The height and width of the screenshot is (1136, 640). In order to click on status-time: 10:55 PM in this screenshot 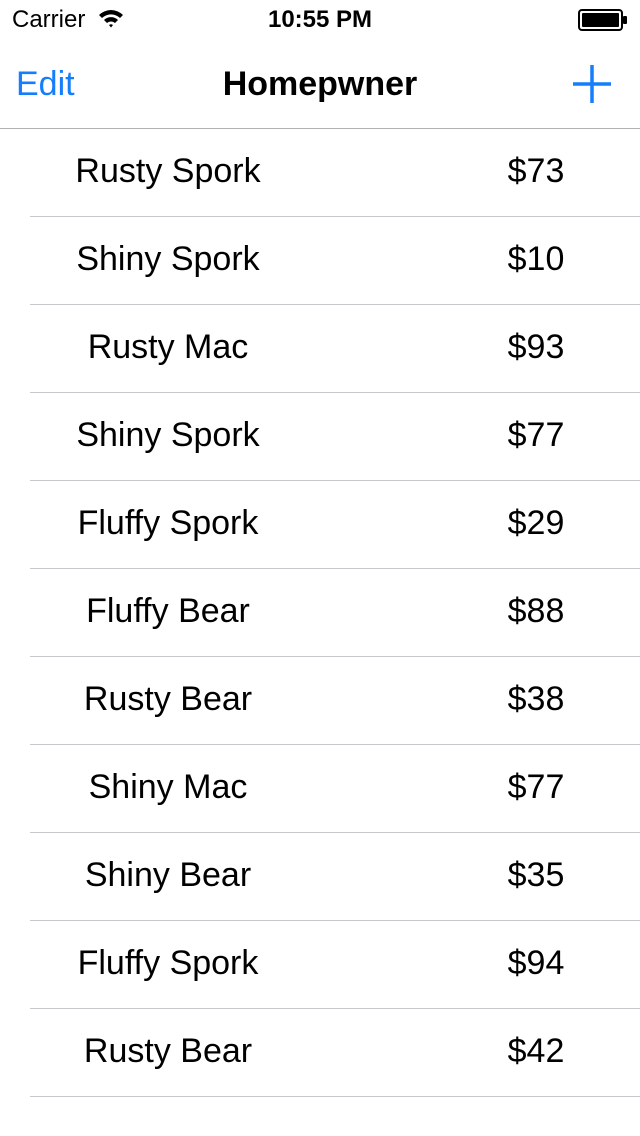, I will do `click(320, 19)`.